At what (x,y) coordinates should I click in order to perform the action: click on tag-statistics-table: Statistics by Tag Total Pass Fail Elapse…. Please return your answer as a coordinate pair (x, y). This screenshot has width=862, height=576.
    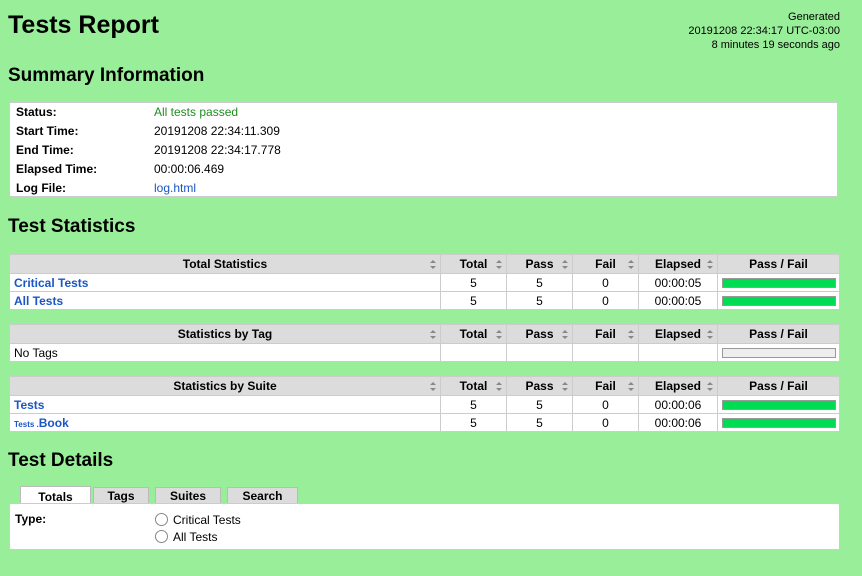
    Looking at the image, I should click on (424, 343).